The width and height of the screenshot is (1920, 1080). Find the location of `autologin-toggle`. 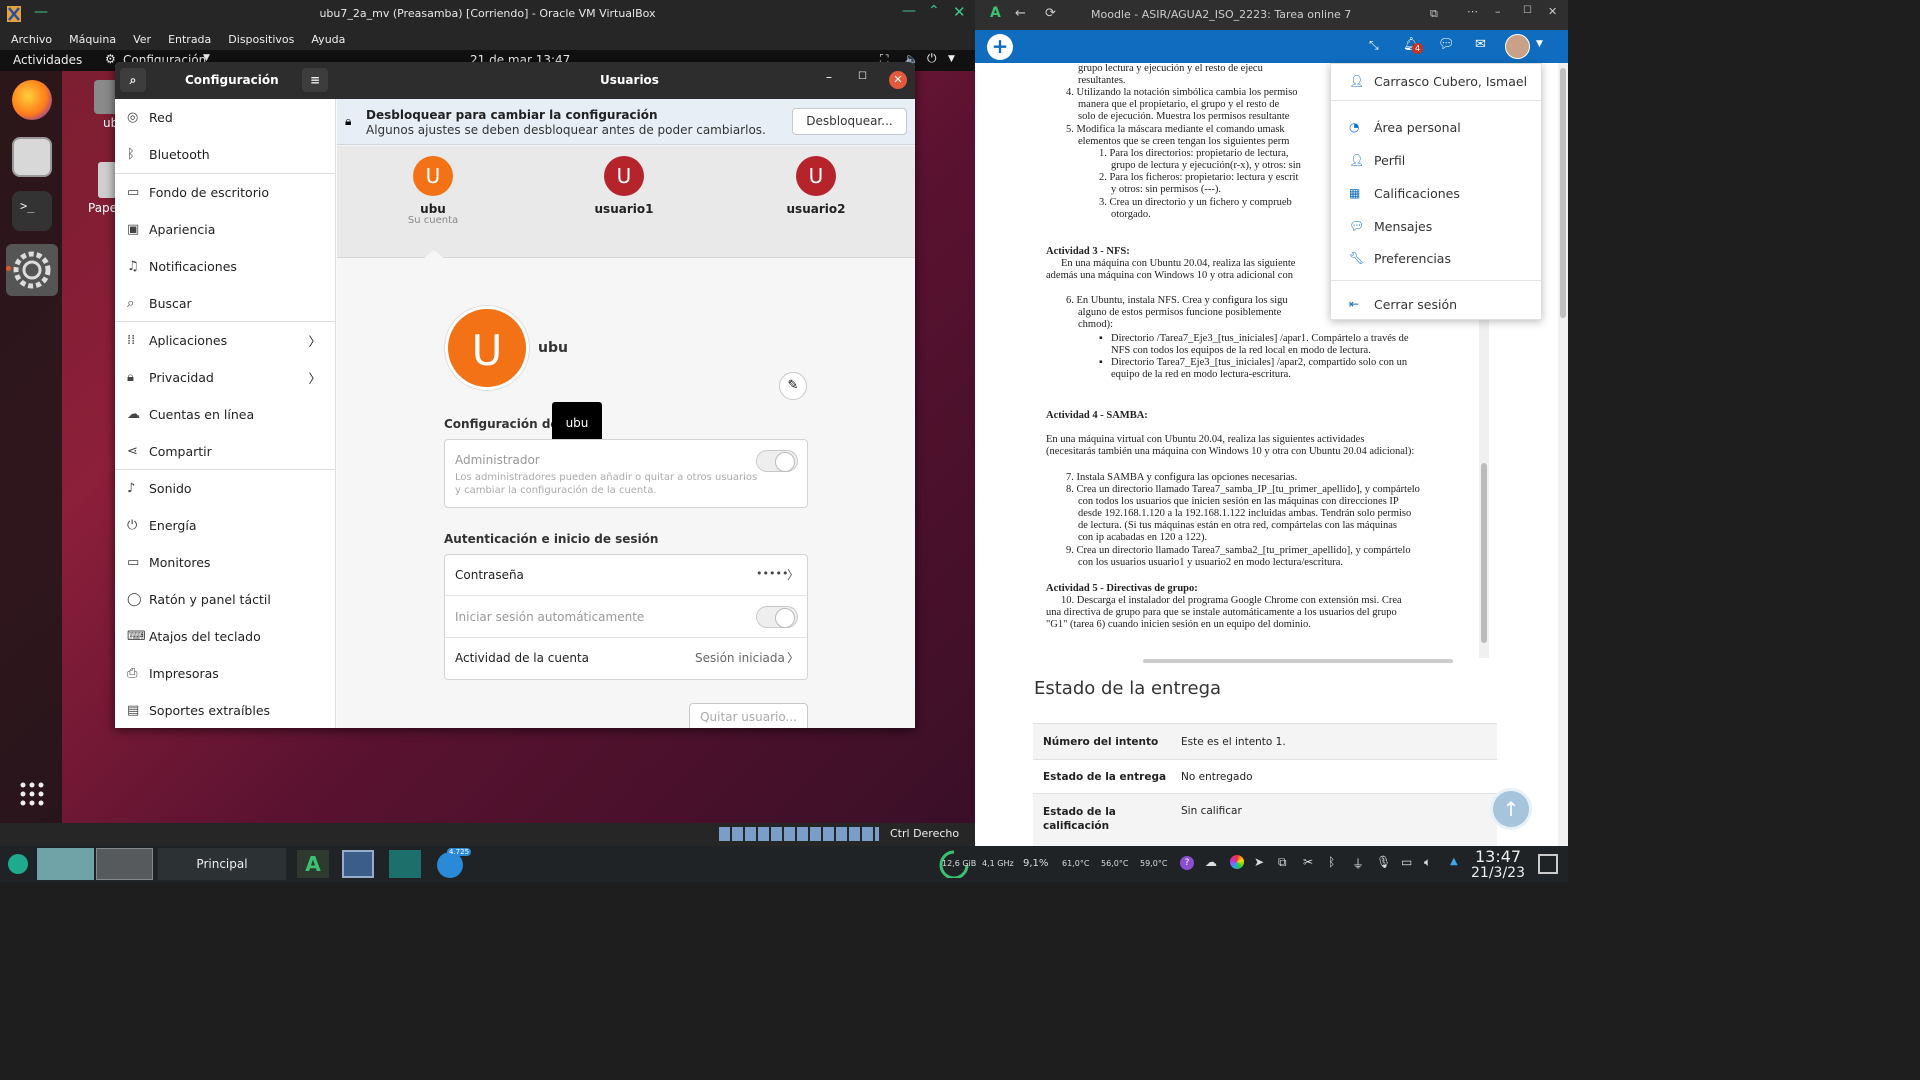

autologin-toggle is located at coordinates (777, 617).